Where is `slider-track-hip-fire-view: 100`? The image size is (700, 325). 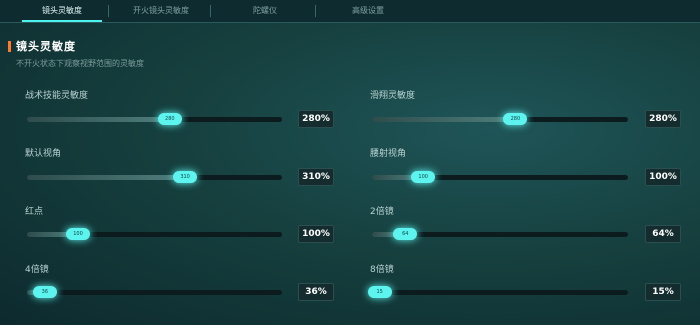 slider-track-hip-fire-view: 100 is located at coordinates (500, 177).